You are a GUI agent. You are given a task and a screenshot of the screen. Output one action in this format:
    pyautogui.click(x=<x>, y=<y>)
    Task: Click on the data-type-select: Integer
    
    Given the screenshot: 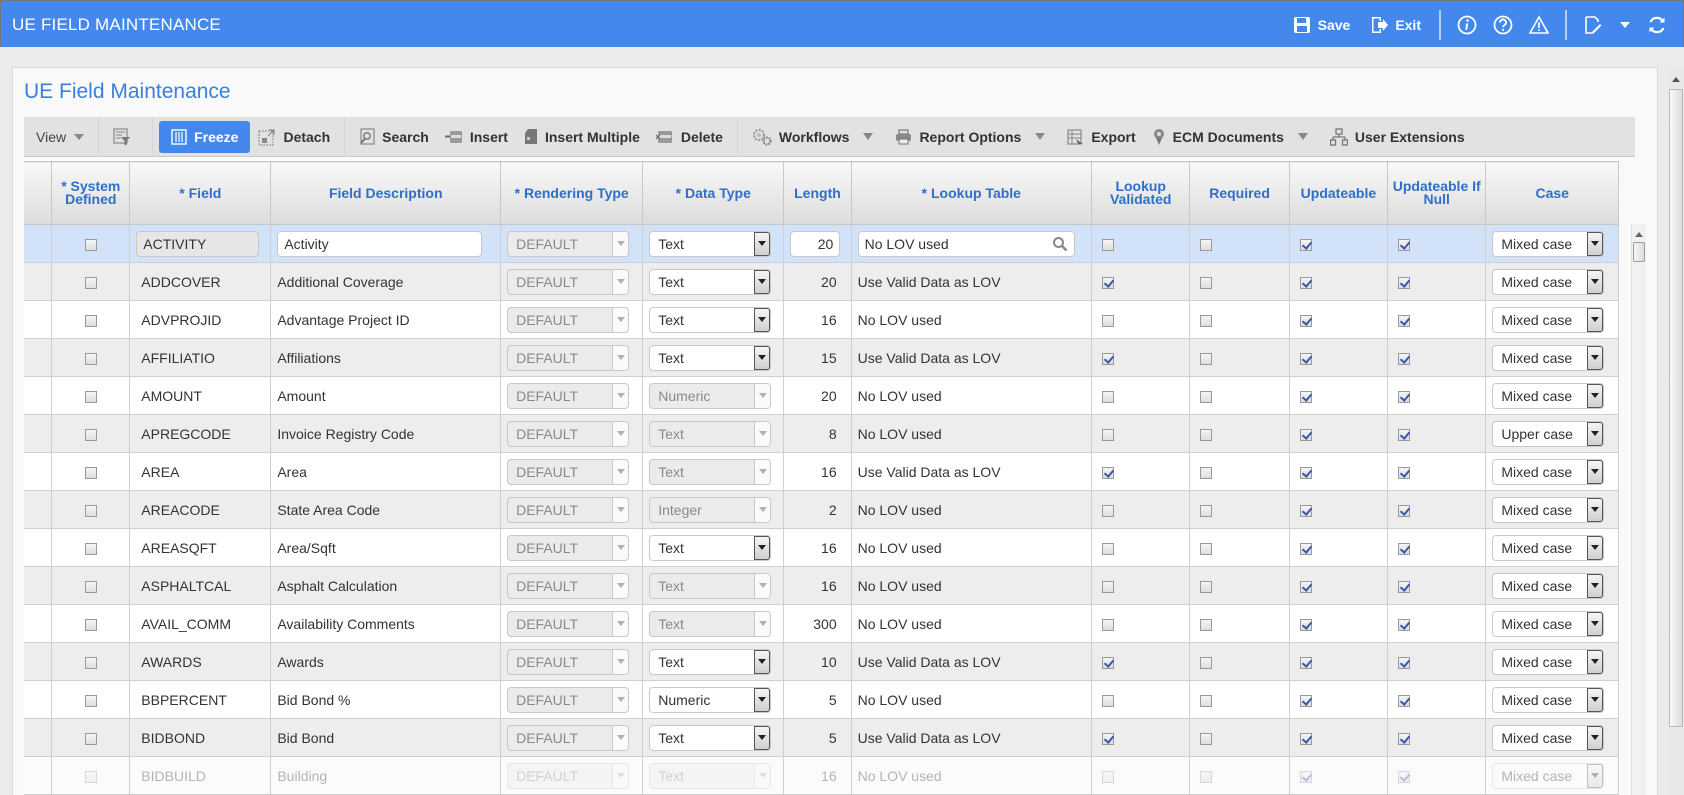 What is the action you would take?
    pyautogui.click(x=710, y=509)
    